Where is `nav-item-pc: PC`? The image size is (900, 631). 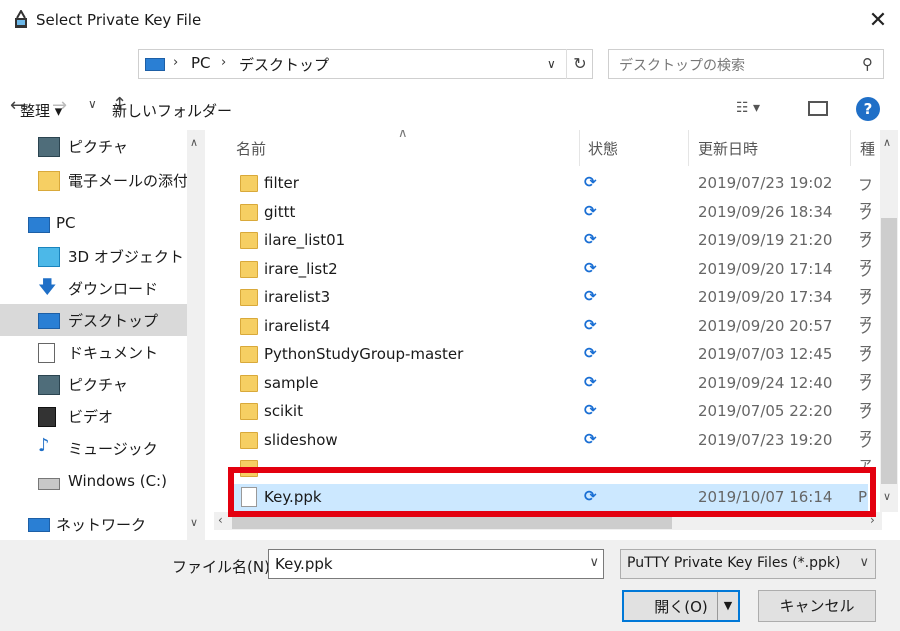 nav-item-pc: PC is located at coordinates (95, 224).